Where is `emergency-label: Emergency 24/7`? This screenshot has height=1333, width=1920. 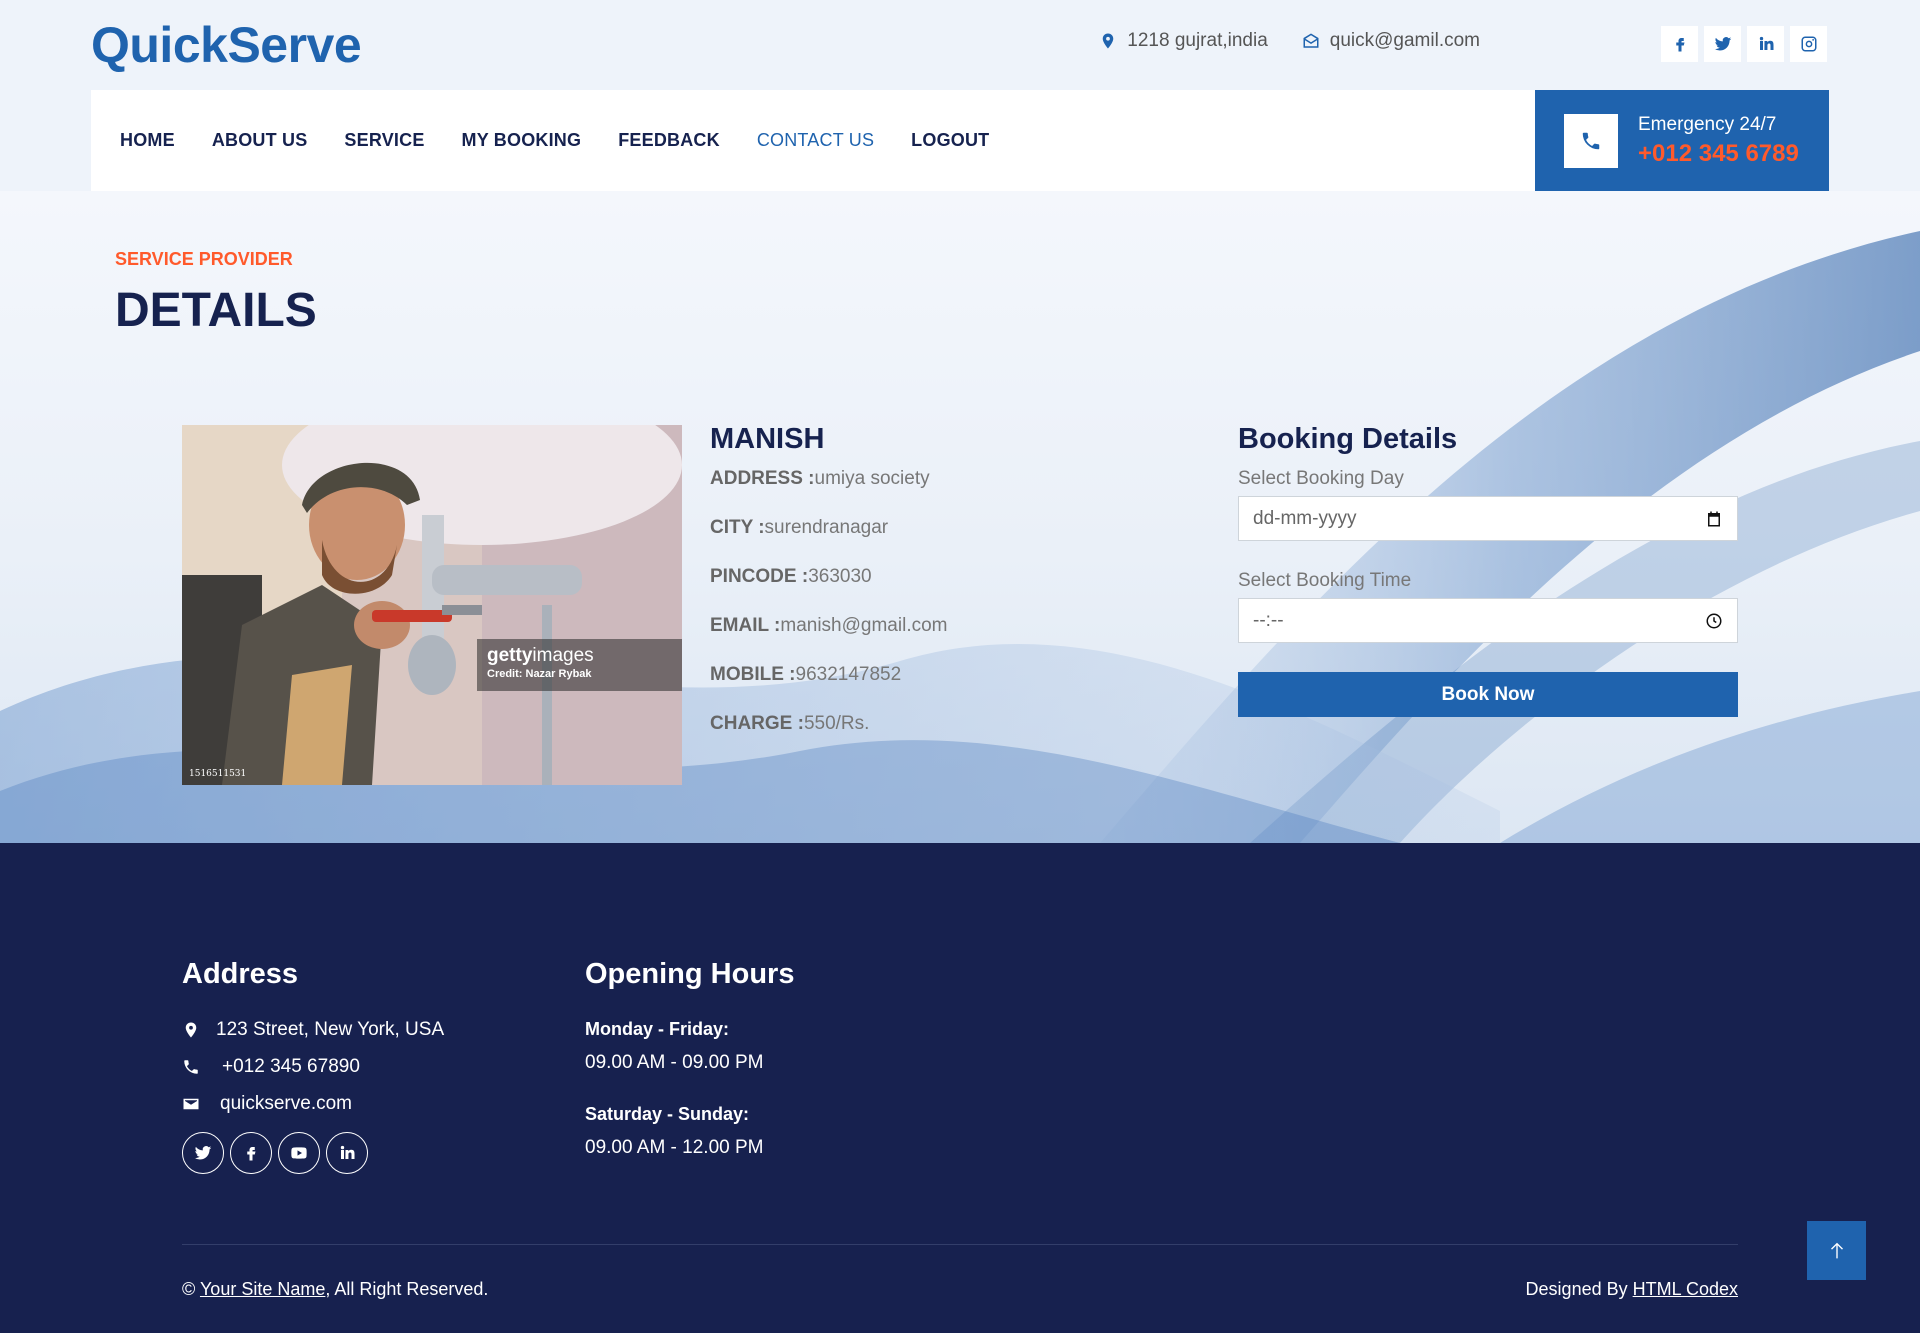
emergency-label: Emergency 24/7 is located at coordinates (1707, 124).